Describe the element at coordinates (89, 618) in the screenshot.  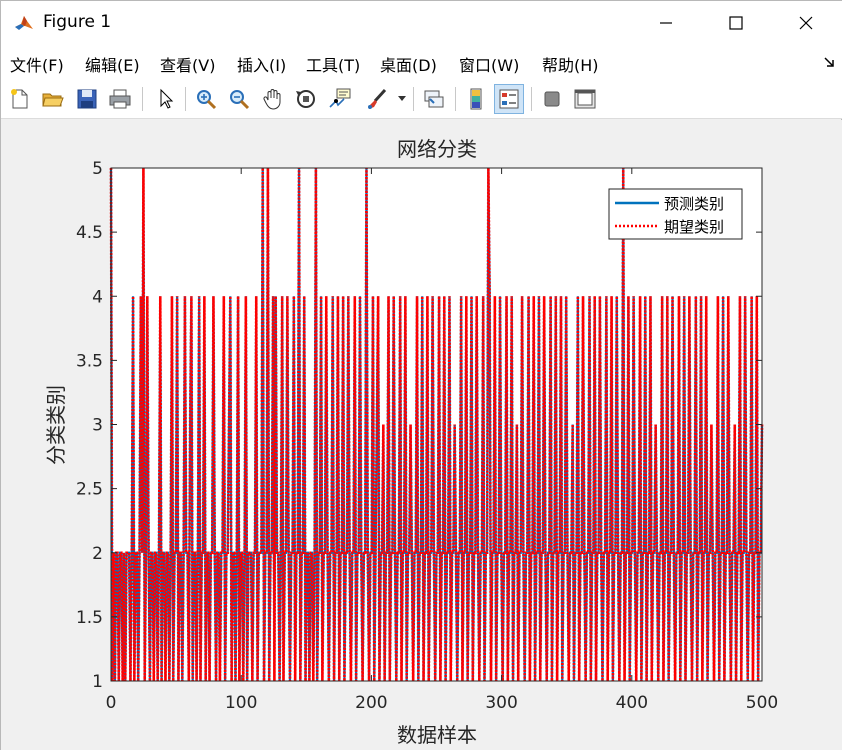
I see `y-tick-label: 1.5` at that location.